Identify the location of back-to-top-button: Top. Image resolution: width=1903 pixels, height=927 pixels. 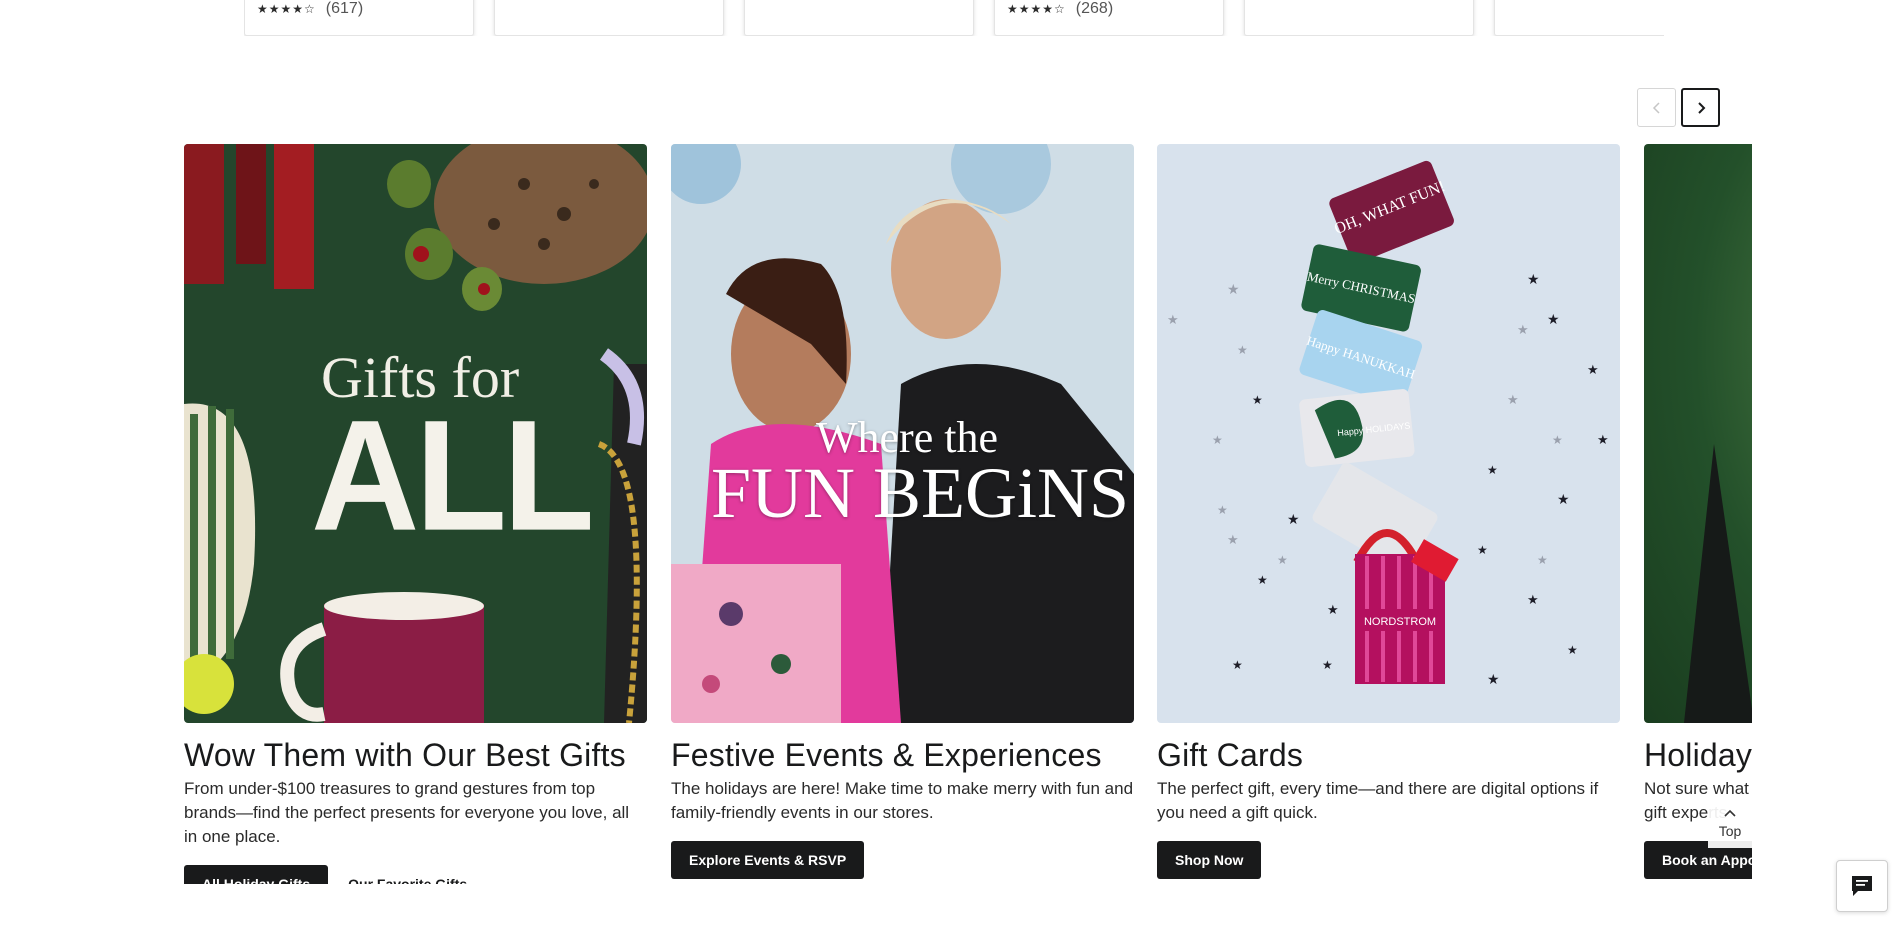
(1730, 824).